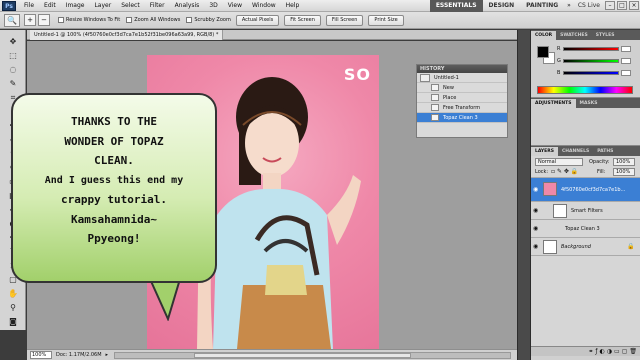  What do you see at coordinates (609, 351) in the screenshot?
I see `adjustment-layer-icon: ◑` at bounding box center [609, 351].